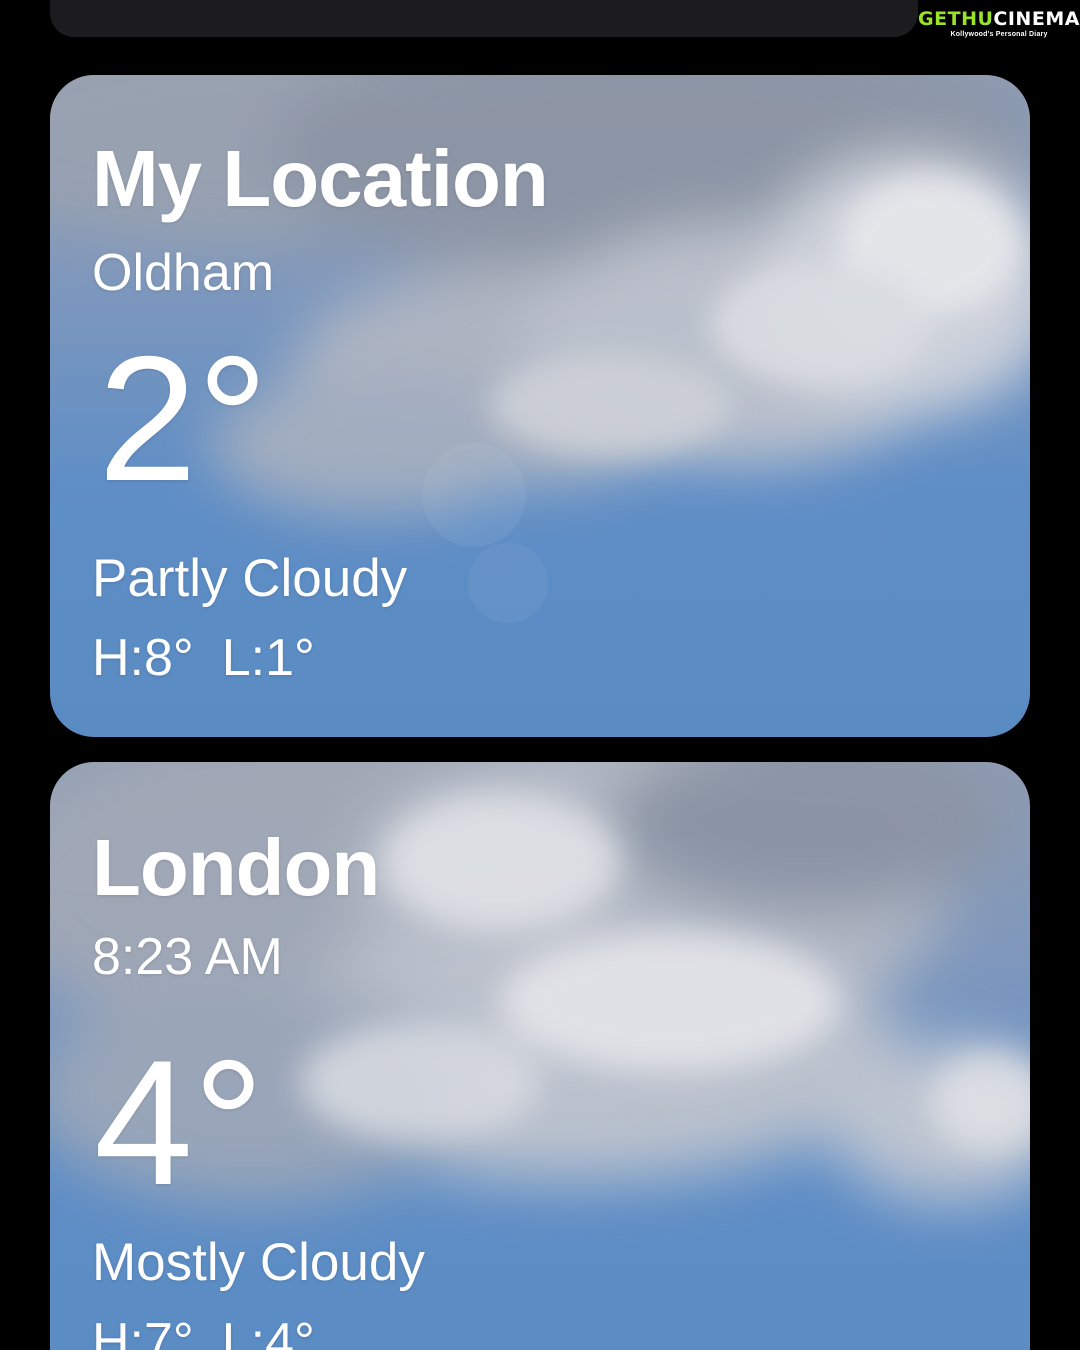 The width and height of the screenshot is (1080, 1350). Describe the element at coordinates (183, 273) in the screenshot. I see `location-subtitle: Oldham` at that location.